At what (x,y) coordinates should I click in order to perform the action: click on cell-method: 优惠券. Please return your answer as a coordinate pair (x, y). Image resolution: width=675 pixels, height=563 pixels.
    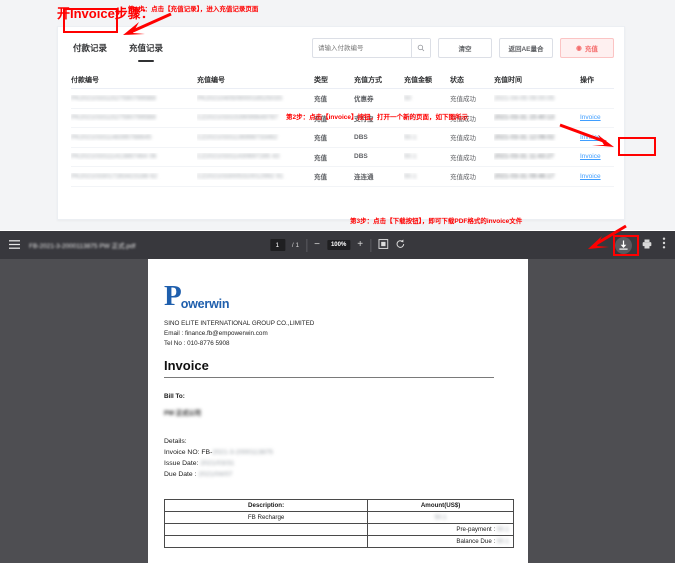
    Looking at the image, I should click on (364, 100).